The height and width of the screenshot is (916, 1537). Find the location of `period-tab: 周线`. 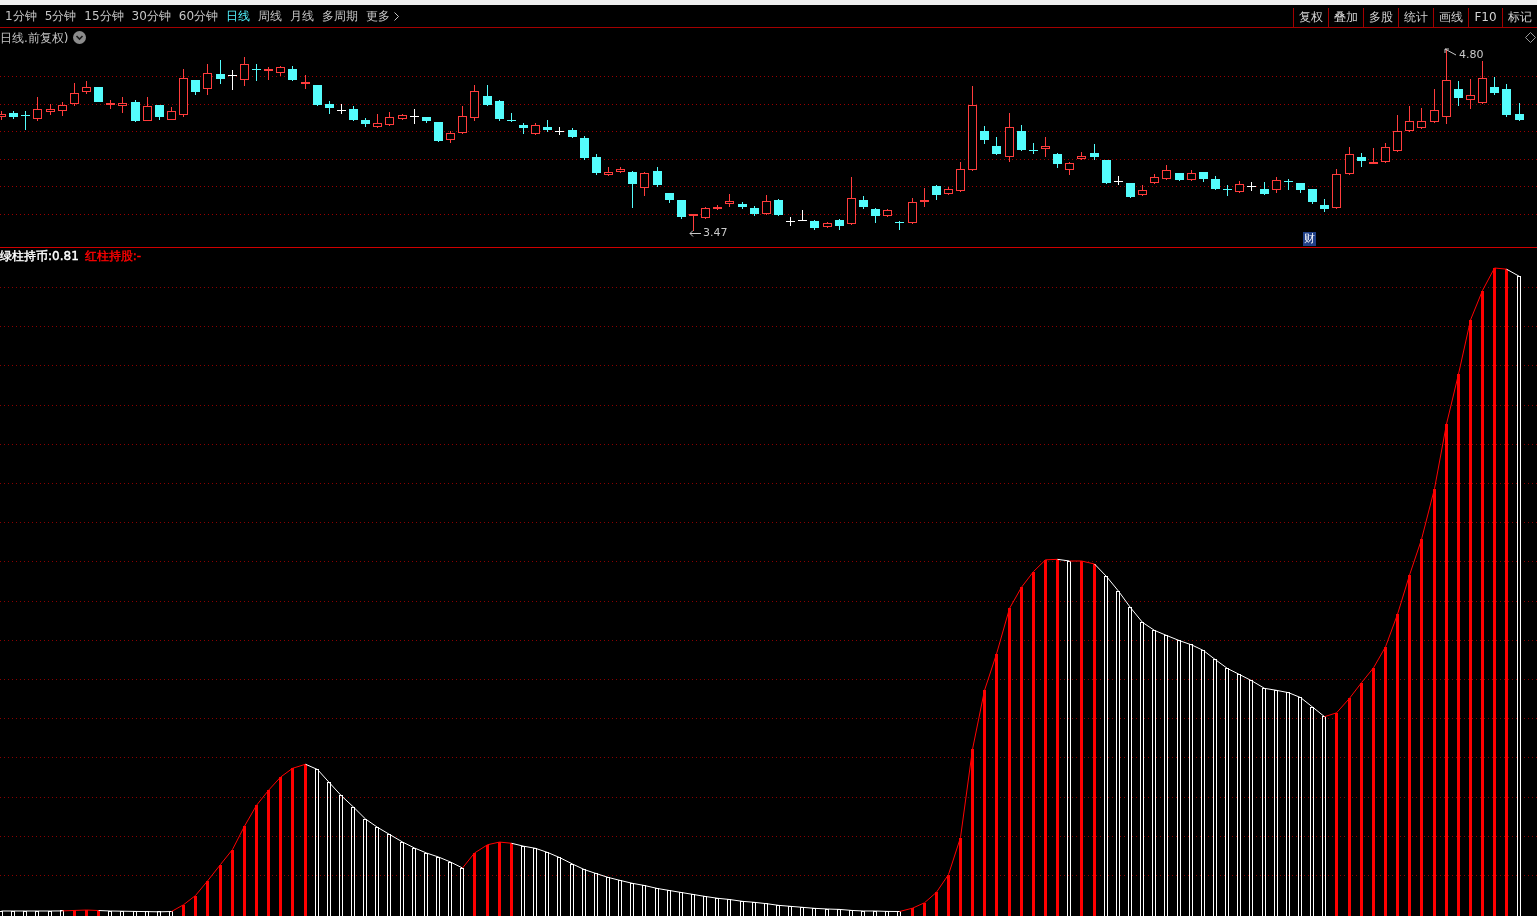

period-tab: 周线 is located at coordinates (270, 16).